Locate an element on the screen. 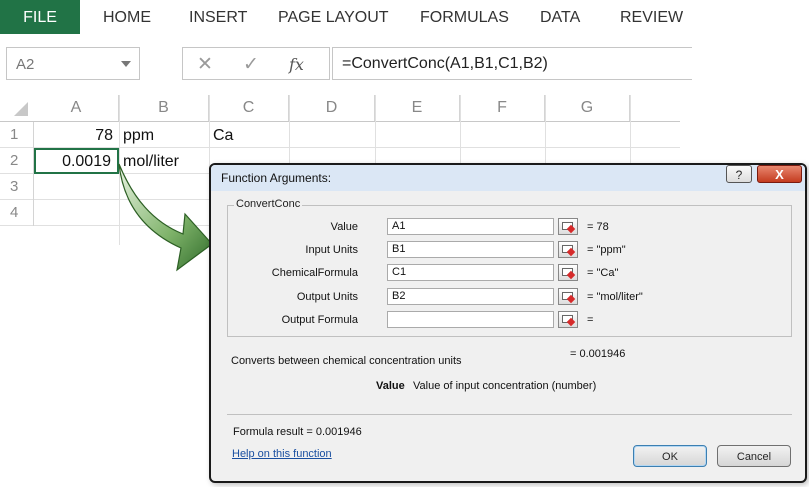 This screenshot has width=809, height=487. pointer-arrow-icon is located at coordinates (165, 217).